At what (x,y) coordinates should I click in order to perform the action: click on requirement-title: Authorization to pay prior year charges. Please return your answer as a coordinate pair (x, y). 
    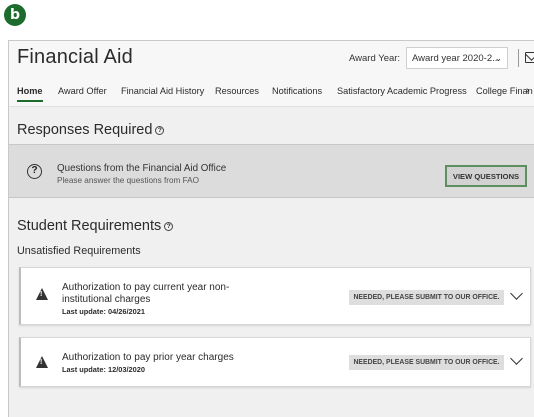
    Looking at the image, I should click on (148, 357).